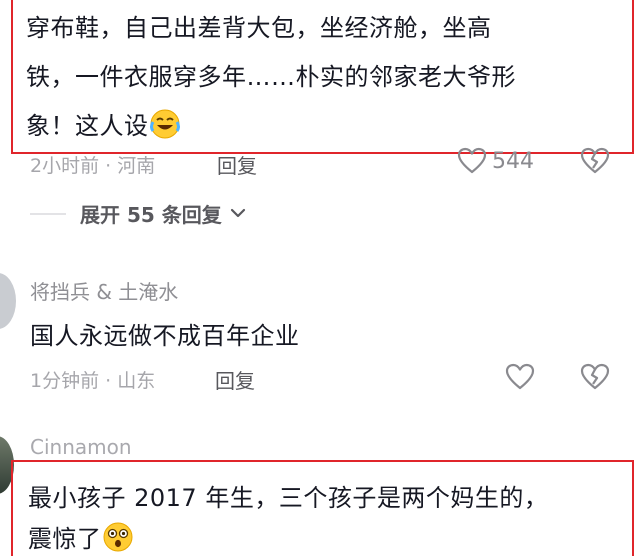 The width and height of the screenshot is (640, 556). I want to click on expand-replies-button: 展开 55 条回复, so click(138, 213).